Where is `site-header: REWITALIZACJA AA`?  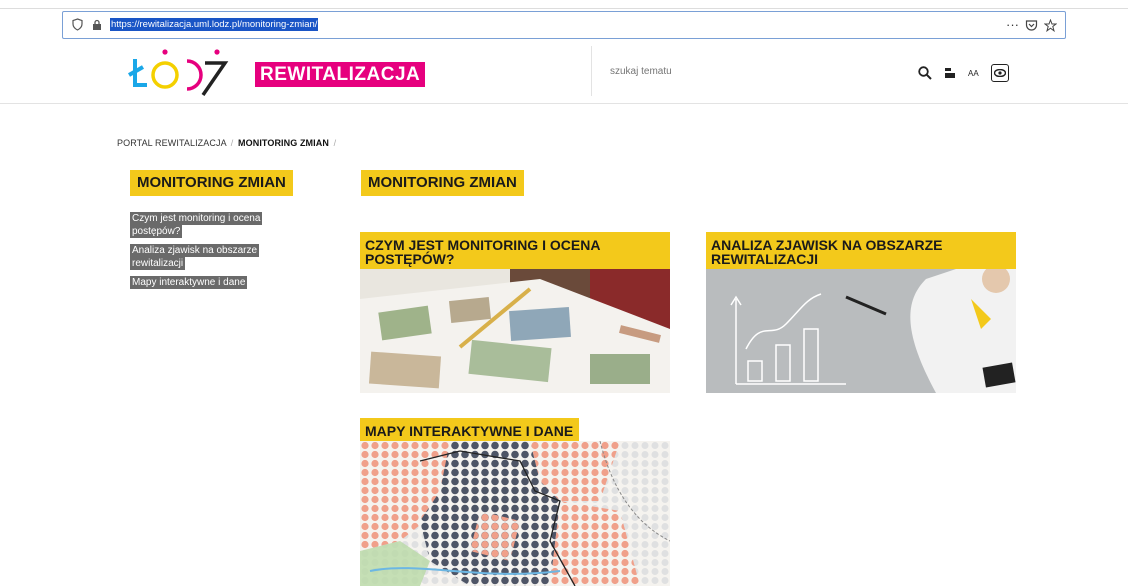 site-header: REWITALIZACJA AA is located at coordinates (564, 72).